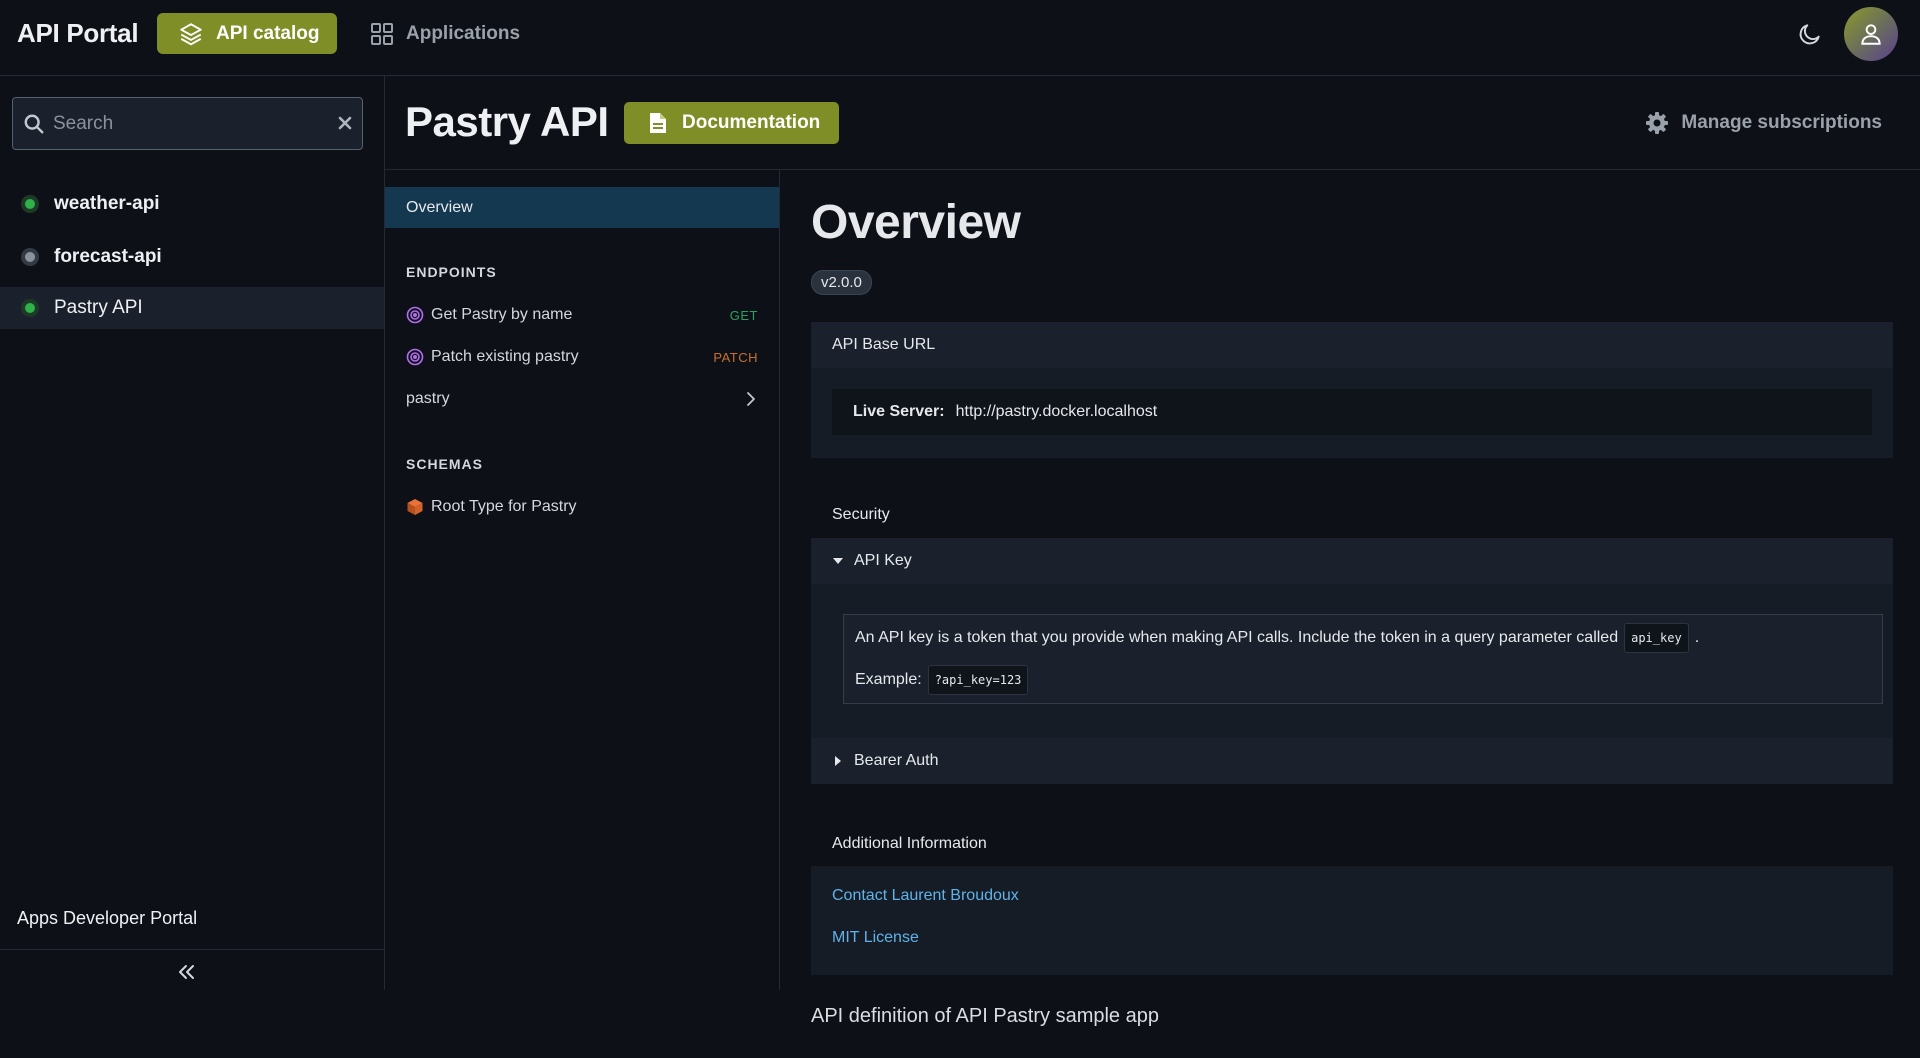 Image resolution: width=1920 pixels, height=1058 pixels. What do you see at coordinates (507, 121) in the screenshot?
I see `page-title: Pastry API` at bounding box center [507, 121].